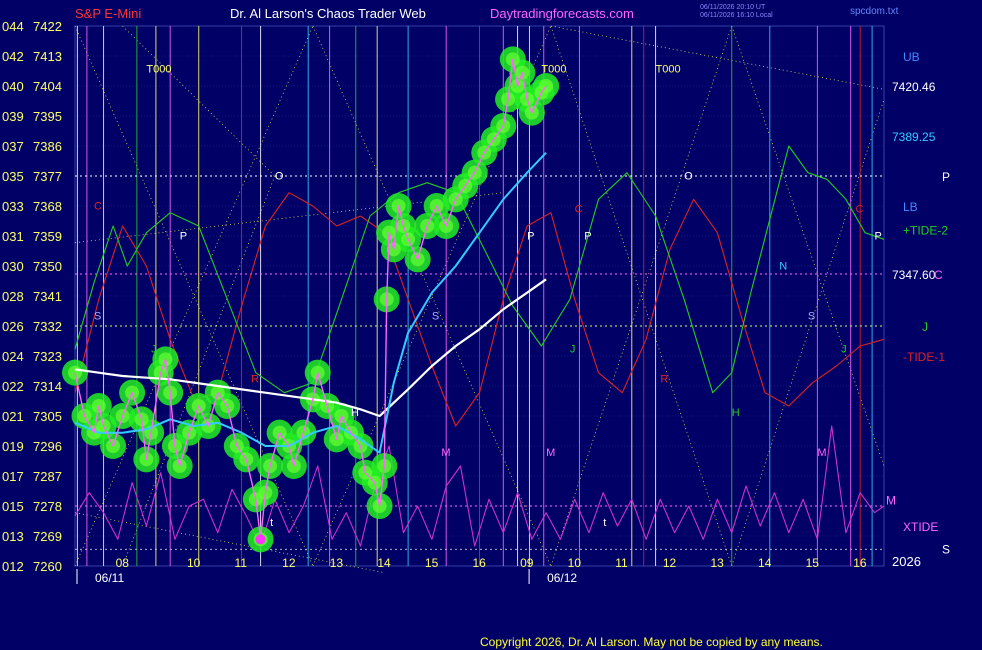 The image size is (982, 650). Describe the element at coordinates (13, 56) in the screenshot. I see `y-tick-left: 042` at that location.